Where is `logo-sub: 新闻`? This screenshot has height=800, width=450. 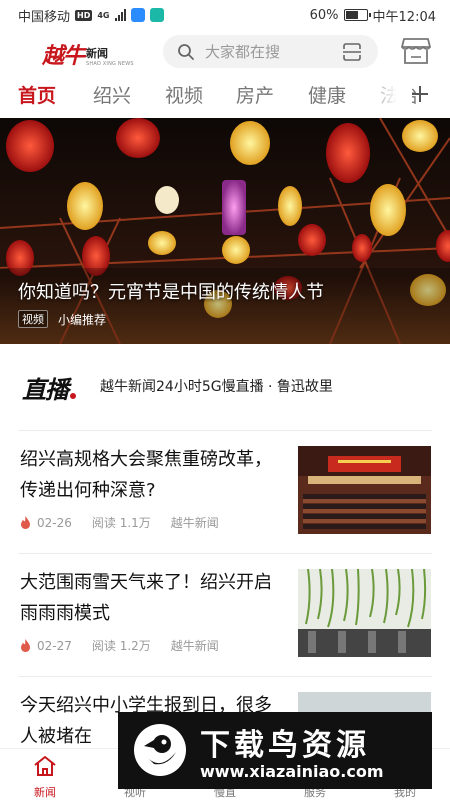
logo-sub: 新闻 is located at coordinates (97, 53).